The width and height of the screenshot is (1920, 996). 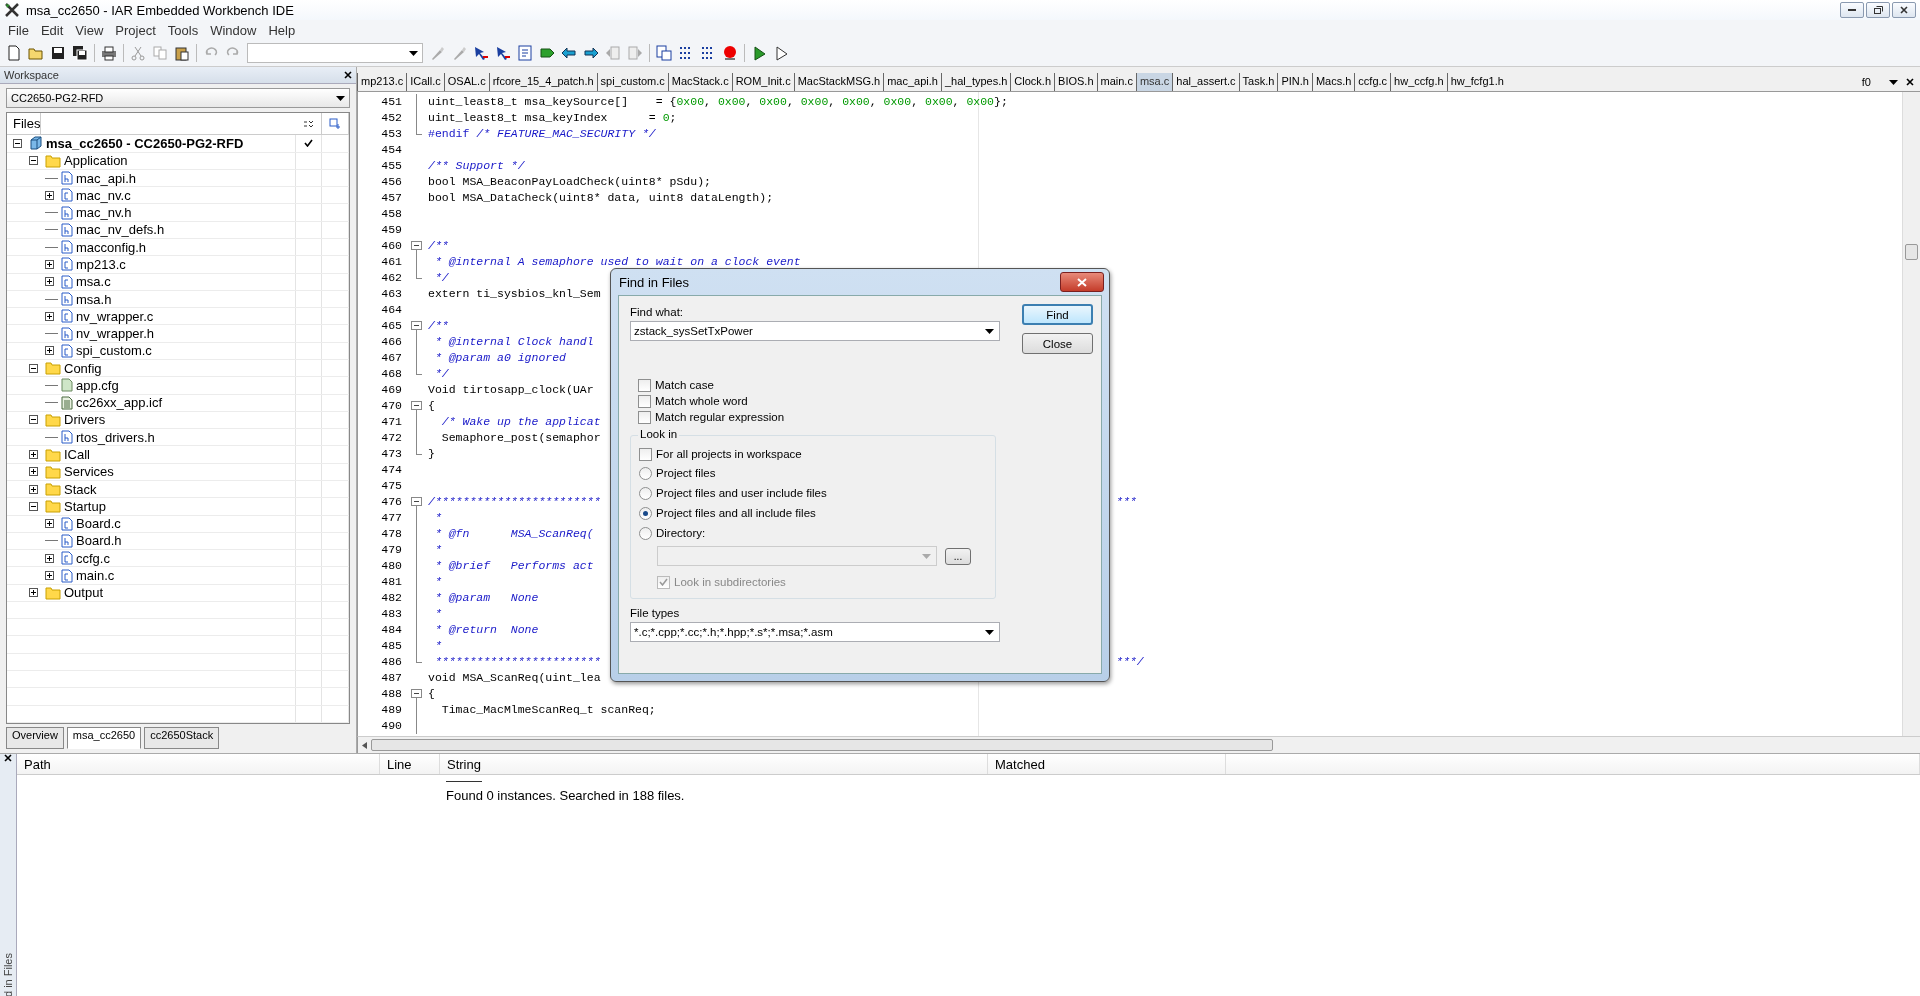 I want to click on file-tab: mac_api.h, so click(x=912, y=82).